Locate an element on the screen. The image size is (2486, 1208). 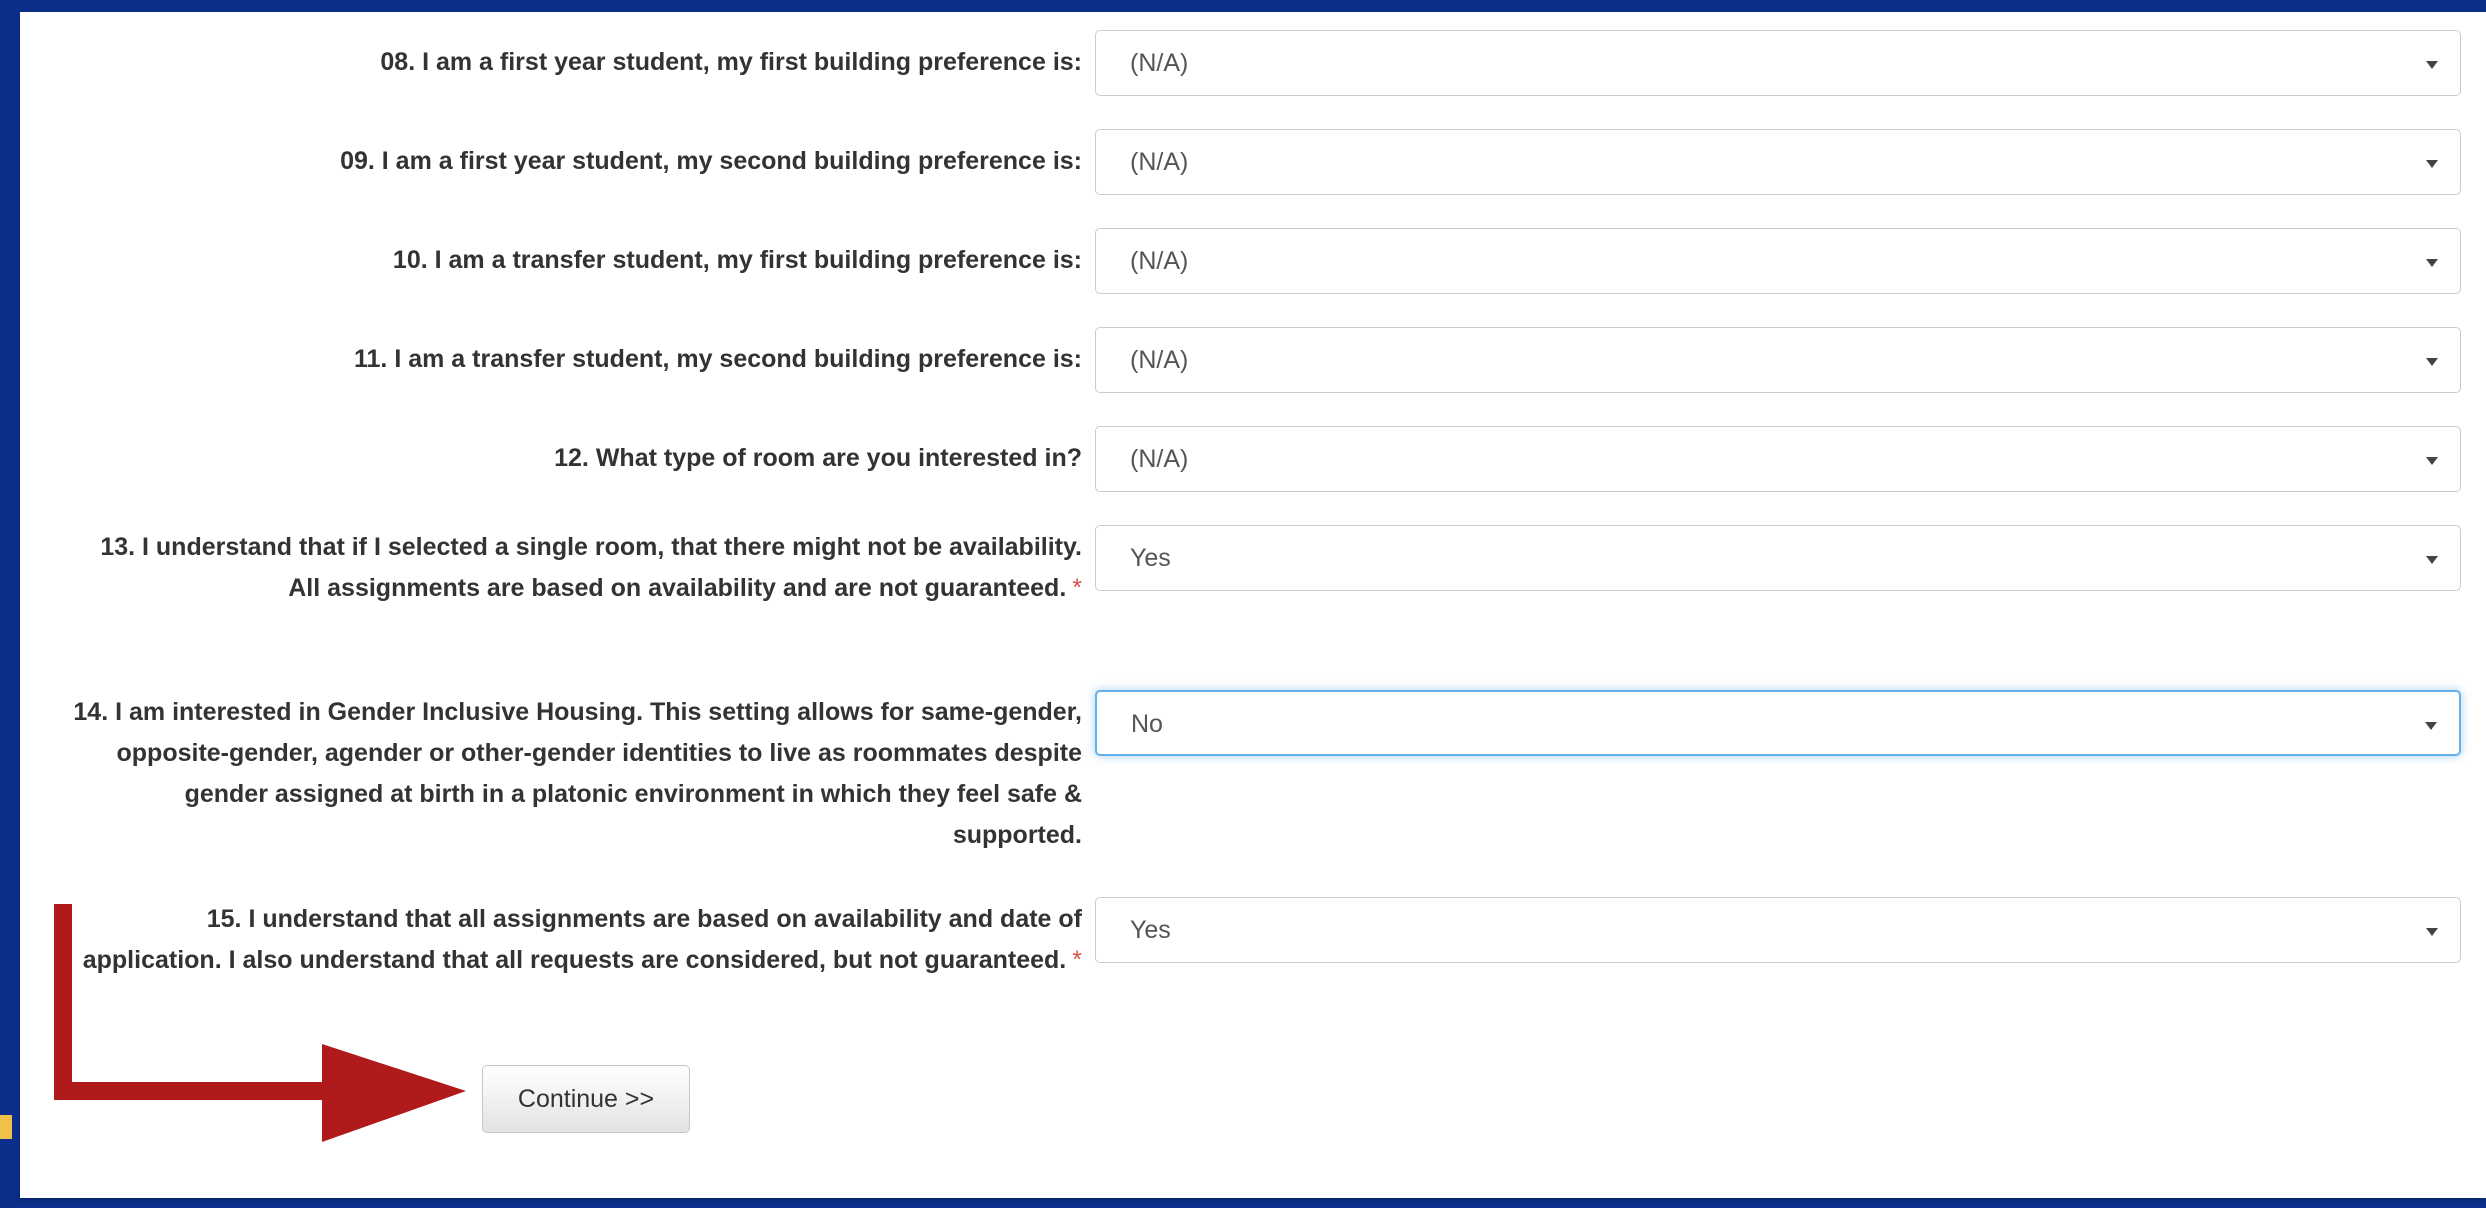
select-single-room-acknowledgement: Yes is located at coordinates (1778, 558).